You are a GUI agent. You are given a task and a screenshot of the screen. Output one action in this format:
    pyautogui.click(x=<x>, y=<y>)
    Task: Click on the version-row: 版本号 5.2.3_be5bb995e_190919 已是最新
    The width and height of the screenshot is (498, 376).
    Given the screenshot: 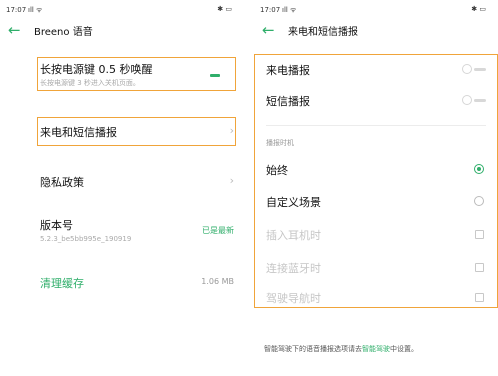 What is the action you would take?
    pyautogui.click(x=122, y=231)
    